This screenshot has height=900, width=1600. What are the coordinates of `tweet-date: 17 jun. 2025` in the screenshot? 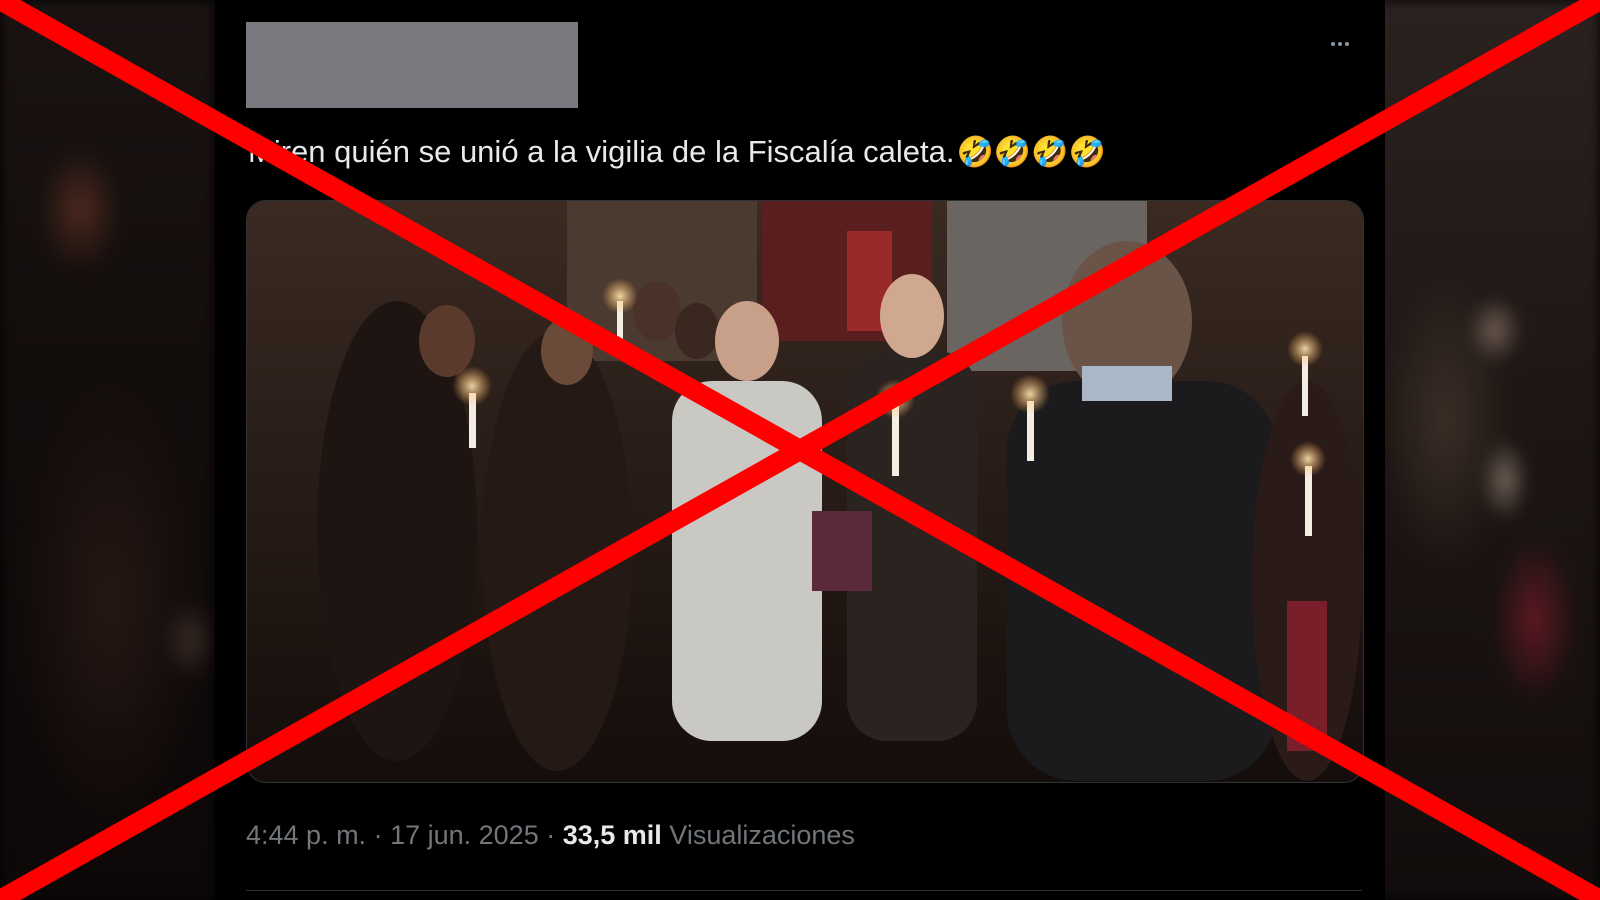 It's located at (464, 835).